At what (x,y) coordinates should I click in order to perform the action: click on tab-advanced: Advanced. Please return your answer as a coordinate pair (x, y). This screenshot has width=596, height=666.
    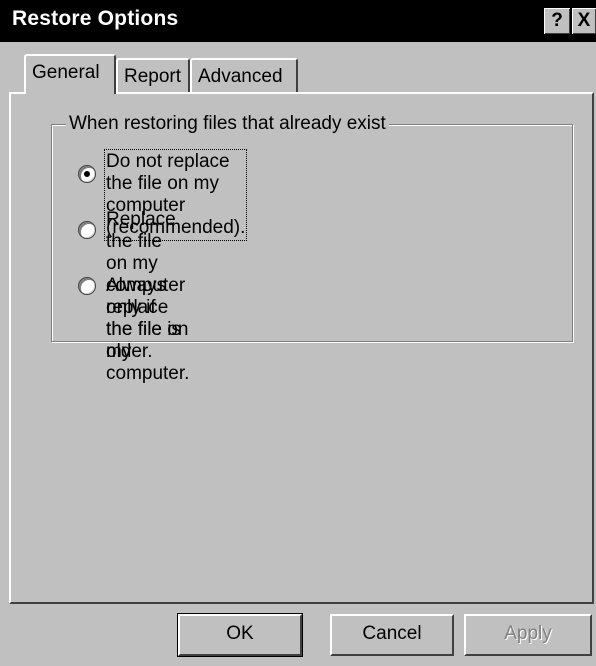
    Looking at the image, I should click on (244, 75).